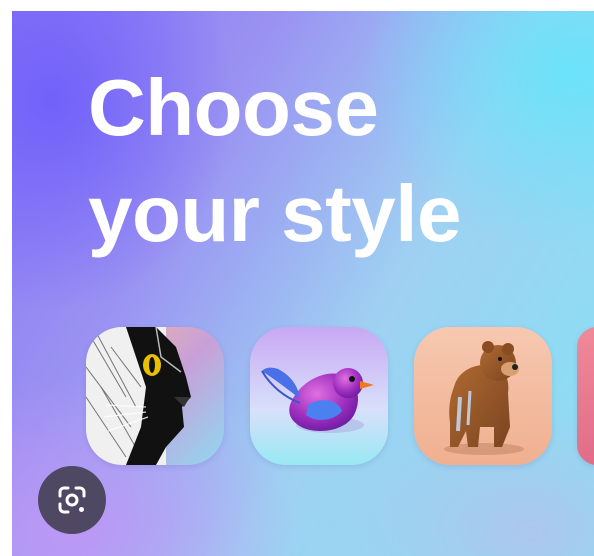 The image size is (594, 556). I want to click on bear-3d-icon, so click(483, 396).